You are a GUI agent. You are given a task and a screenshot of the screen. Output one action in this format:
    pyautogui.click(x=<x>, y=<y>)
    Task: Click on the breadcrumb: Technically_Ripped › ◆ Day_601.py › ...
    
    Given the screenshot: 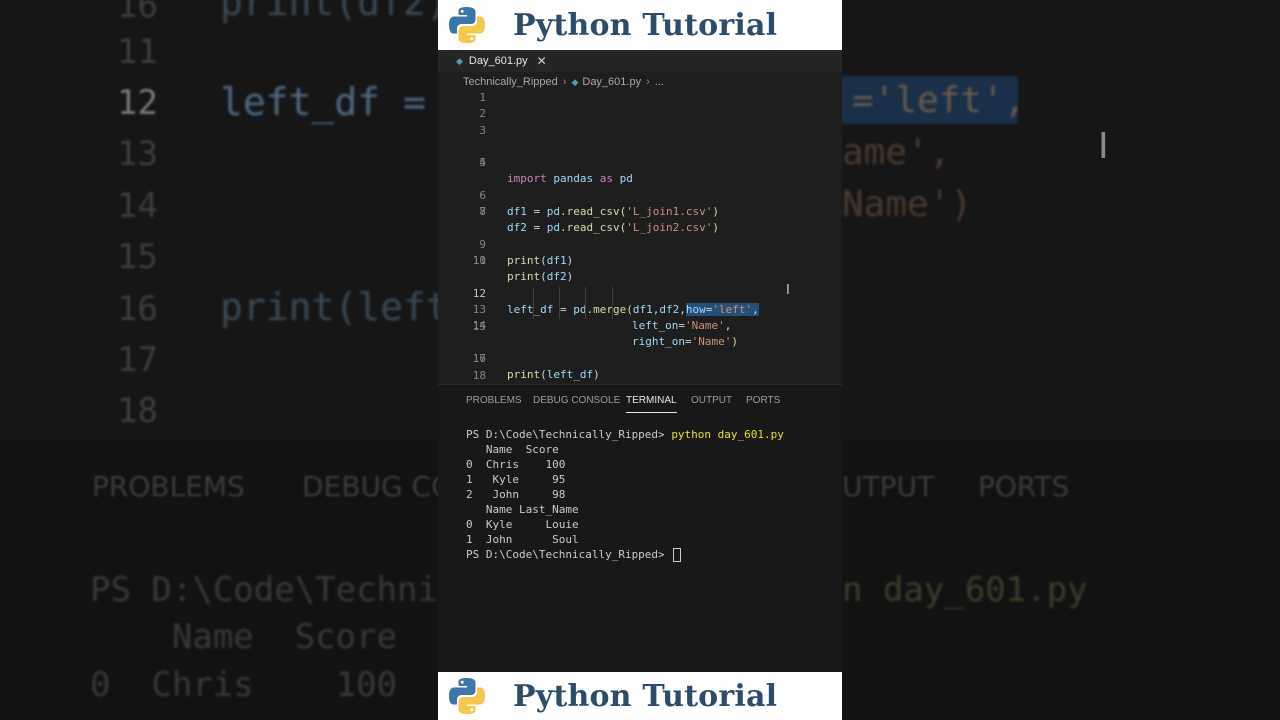 What is the action you would take?
    pyautogui.click(x=563, y=82)
    